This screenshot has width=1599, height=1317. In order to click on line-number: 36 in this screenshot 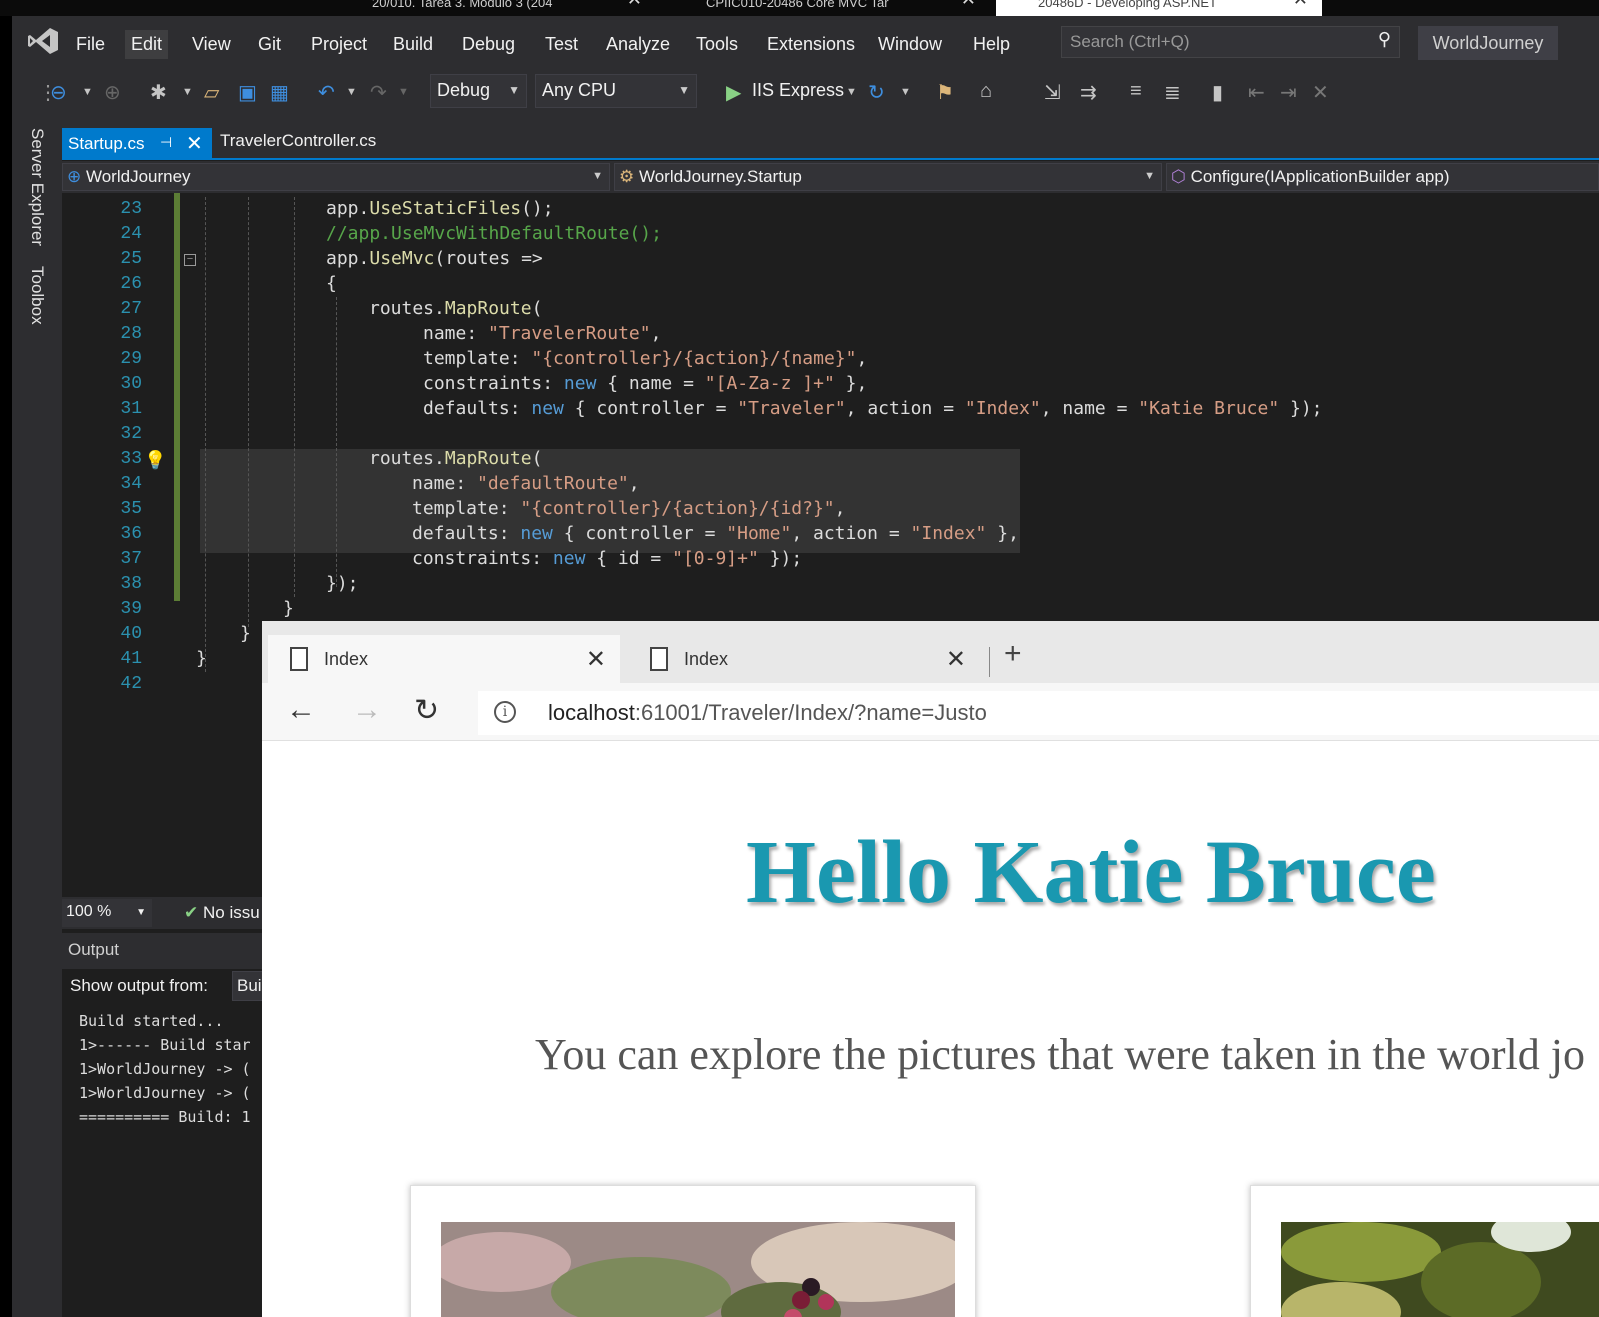, I will do `click(131, 534)`.